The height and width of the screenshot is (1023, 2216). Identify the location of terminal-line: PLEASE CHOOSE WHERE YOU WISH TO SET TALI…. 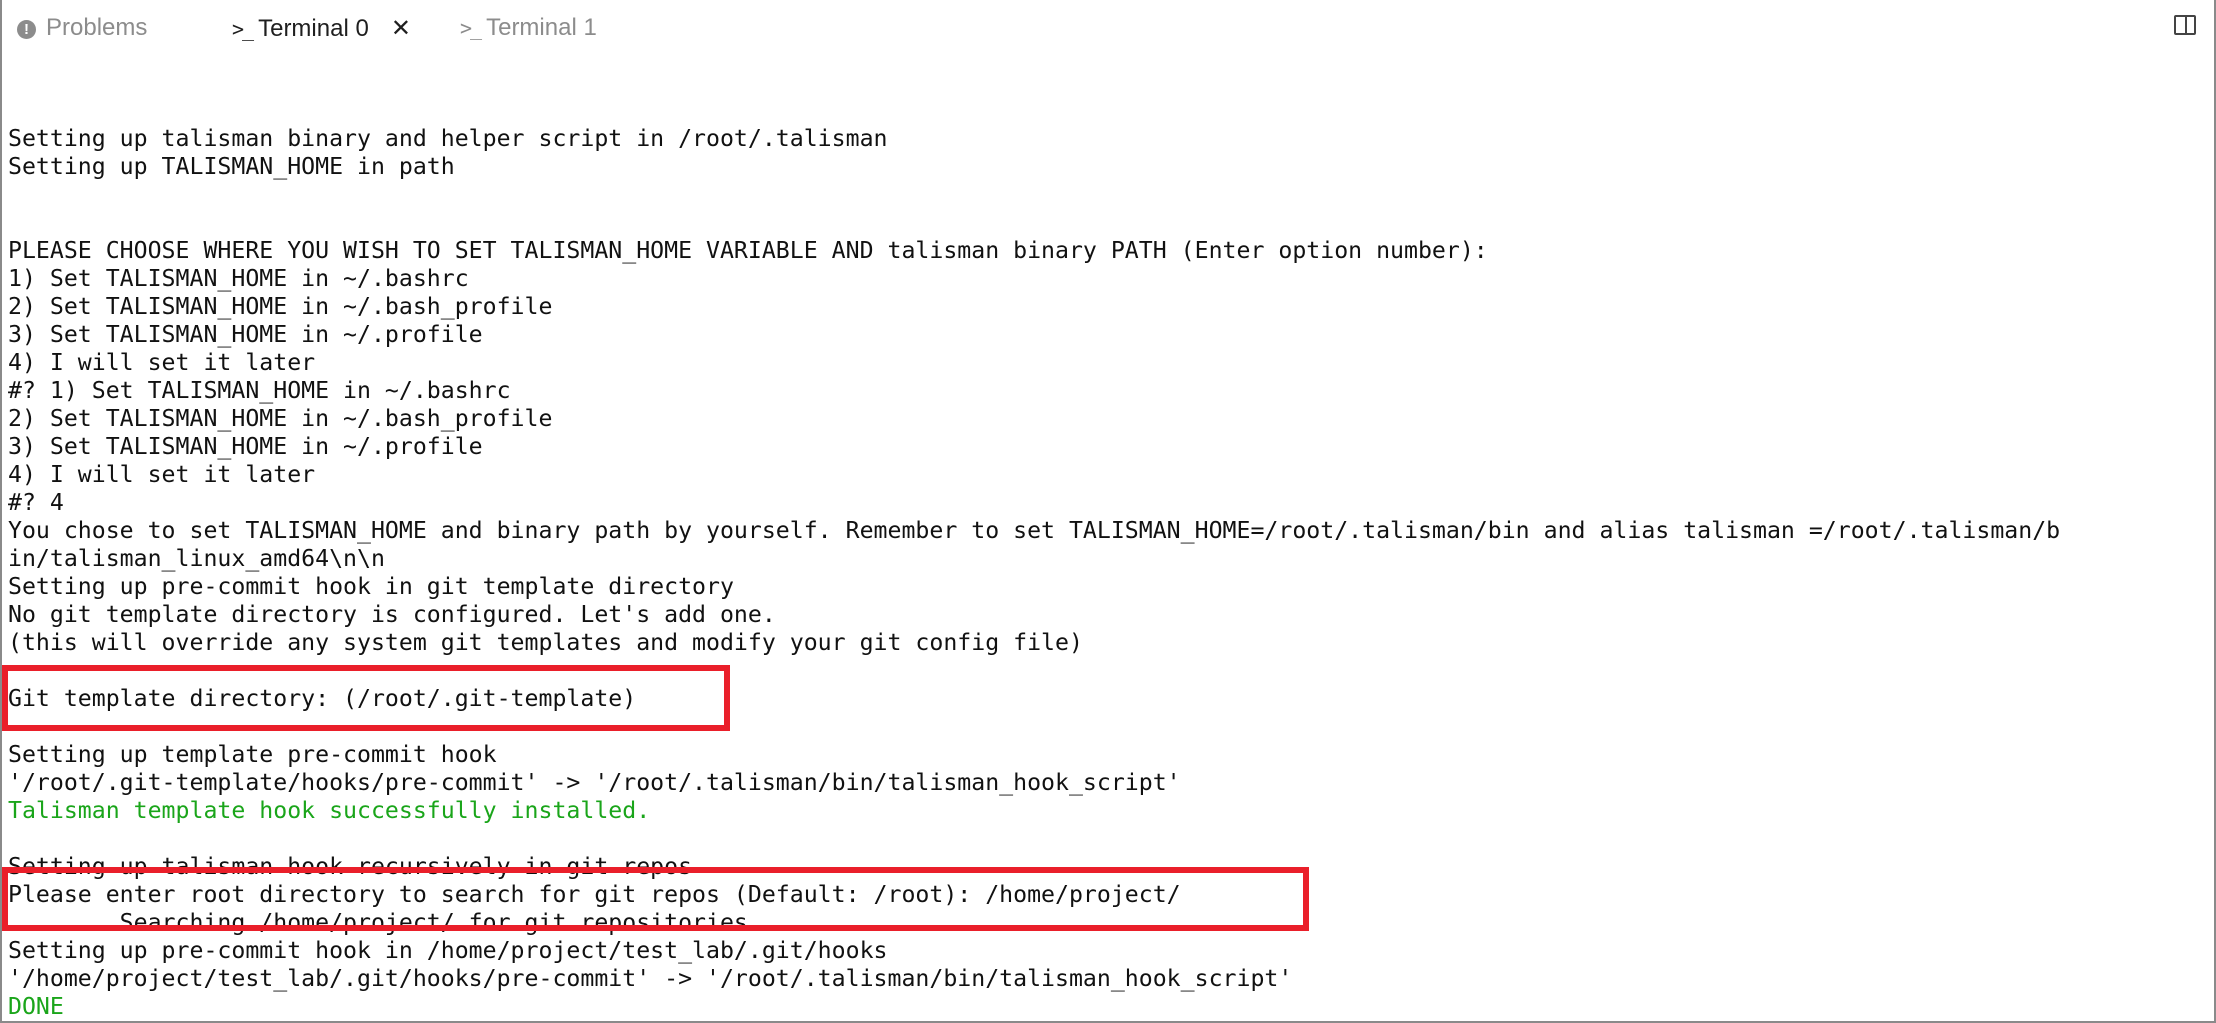
(748, 250).